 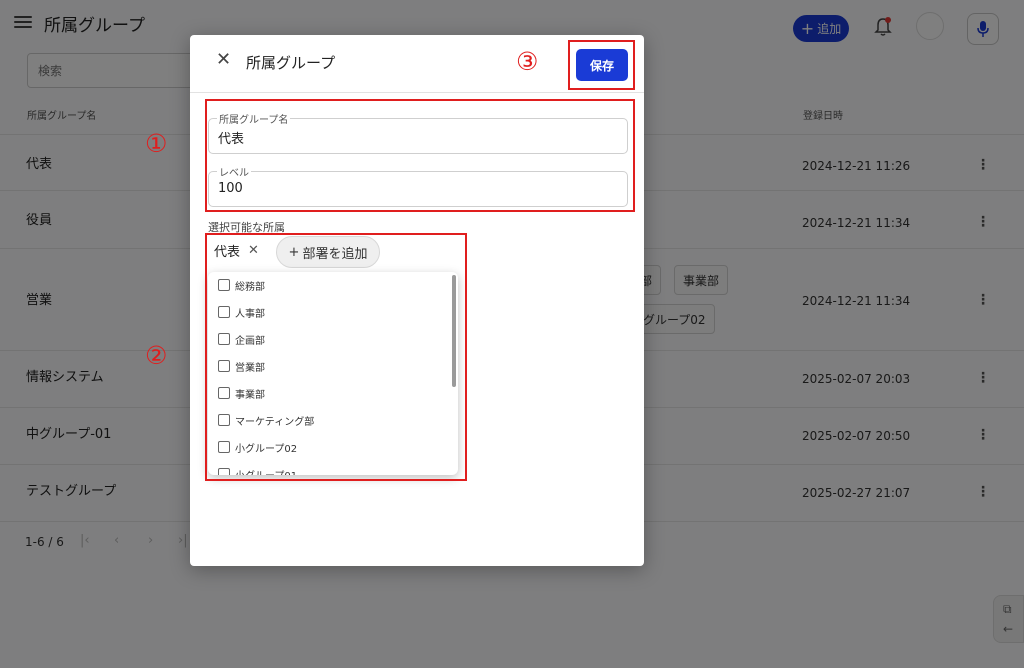 I want to click on close-icon: ✕, so click(x=223, y=60).